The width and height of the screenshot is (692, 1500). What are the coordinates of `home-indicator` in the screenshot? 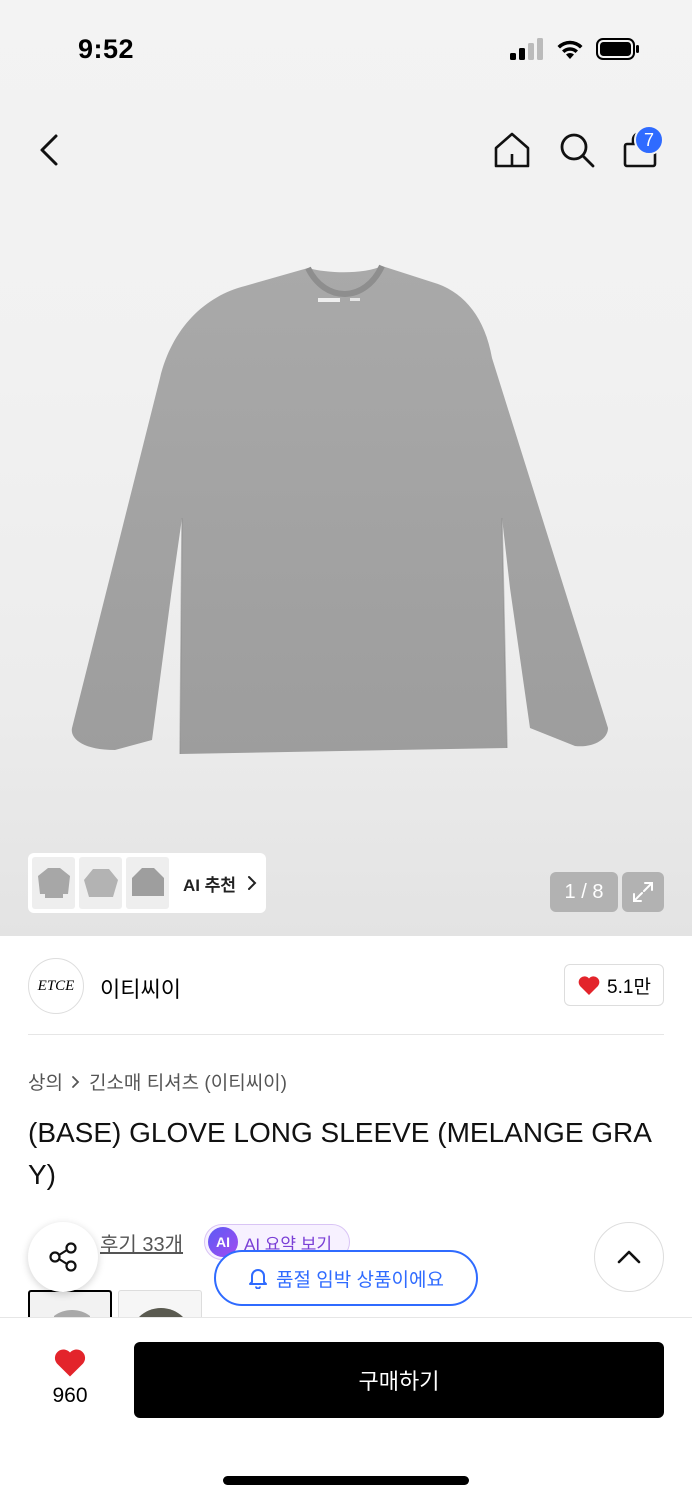 It's located at (346, 1480).